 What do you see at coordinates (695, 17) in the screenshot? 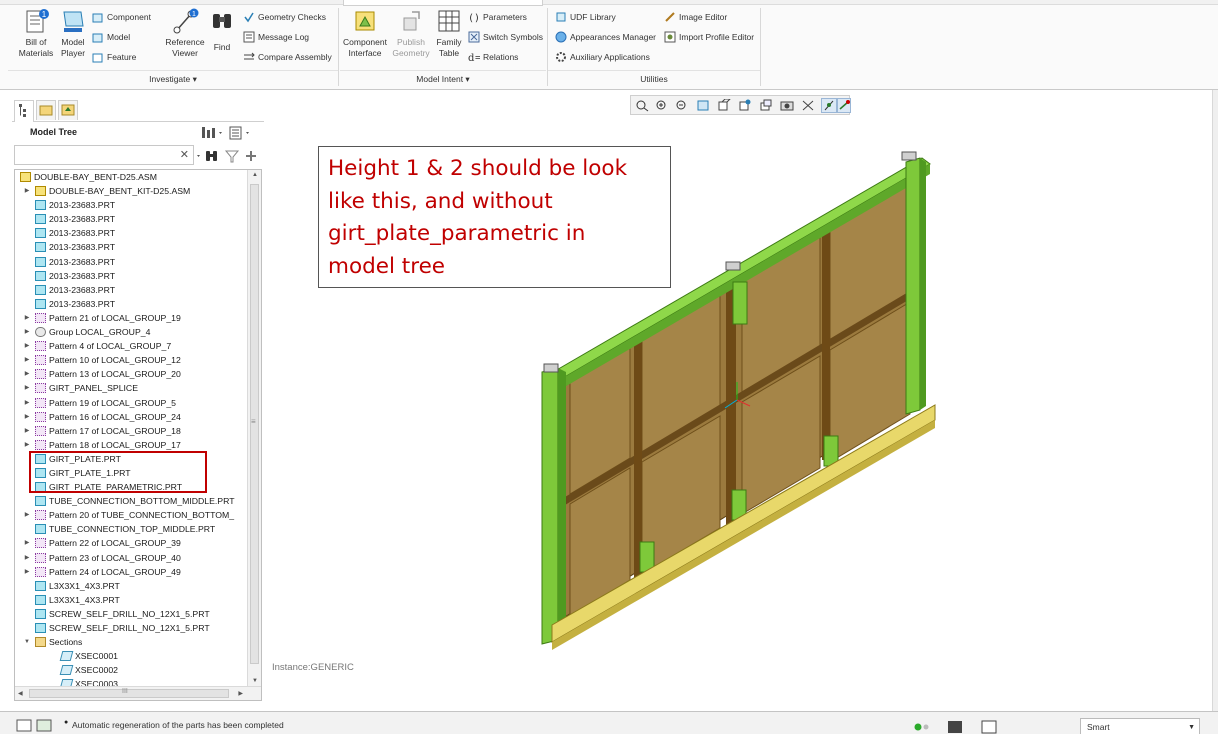
I see `image-editor-button: Image Editor` at bounding box center [695, 17].